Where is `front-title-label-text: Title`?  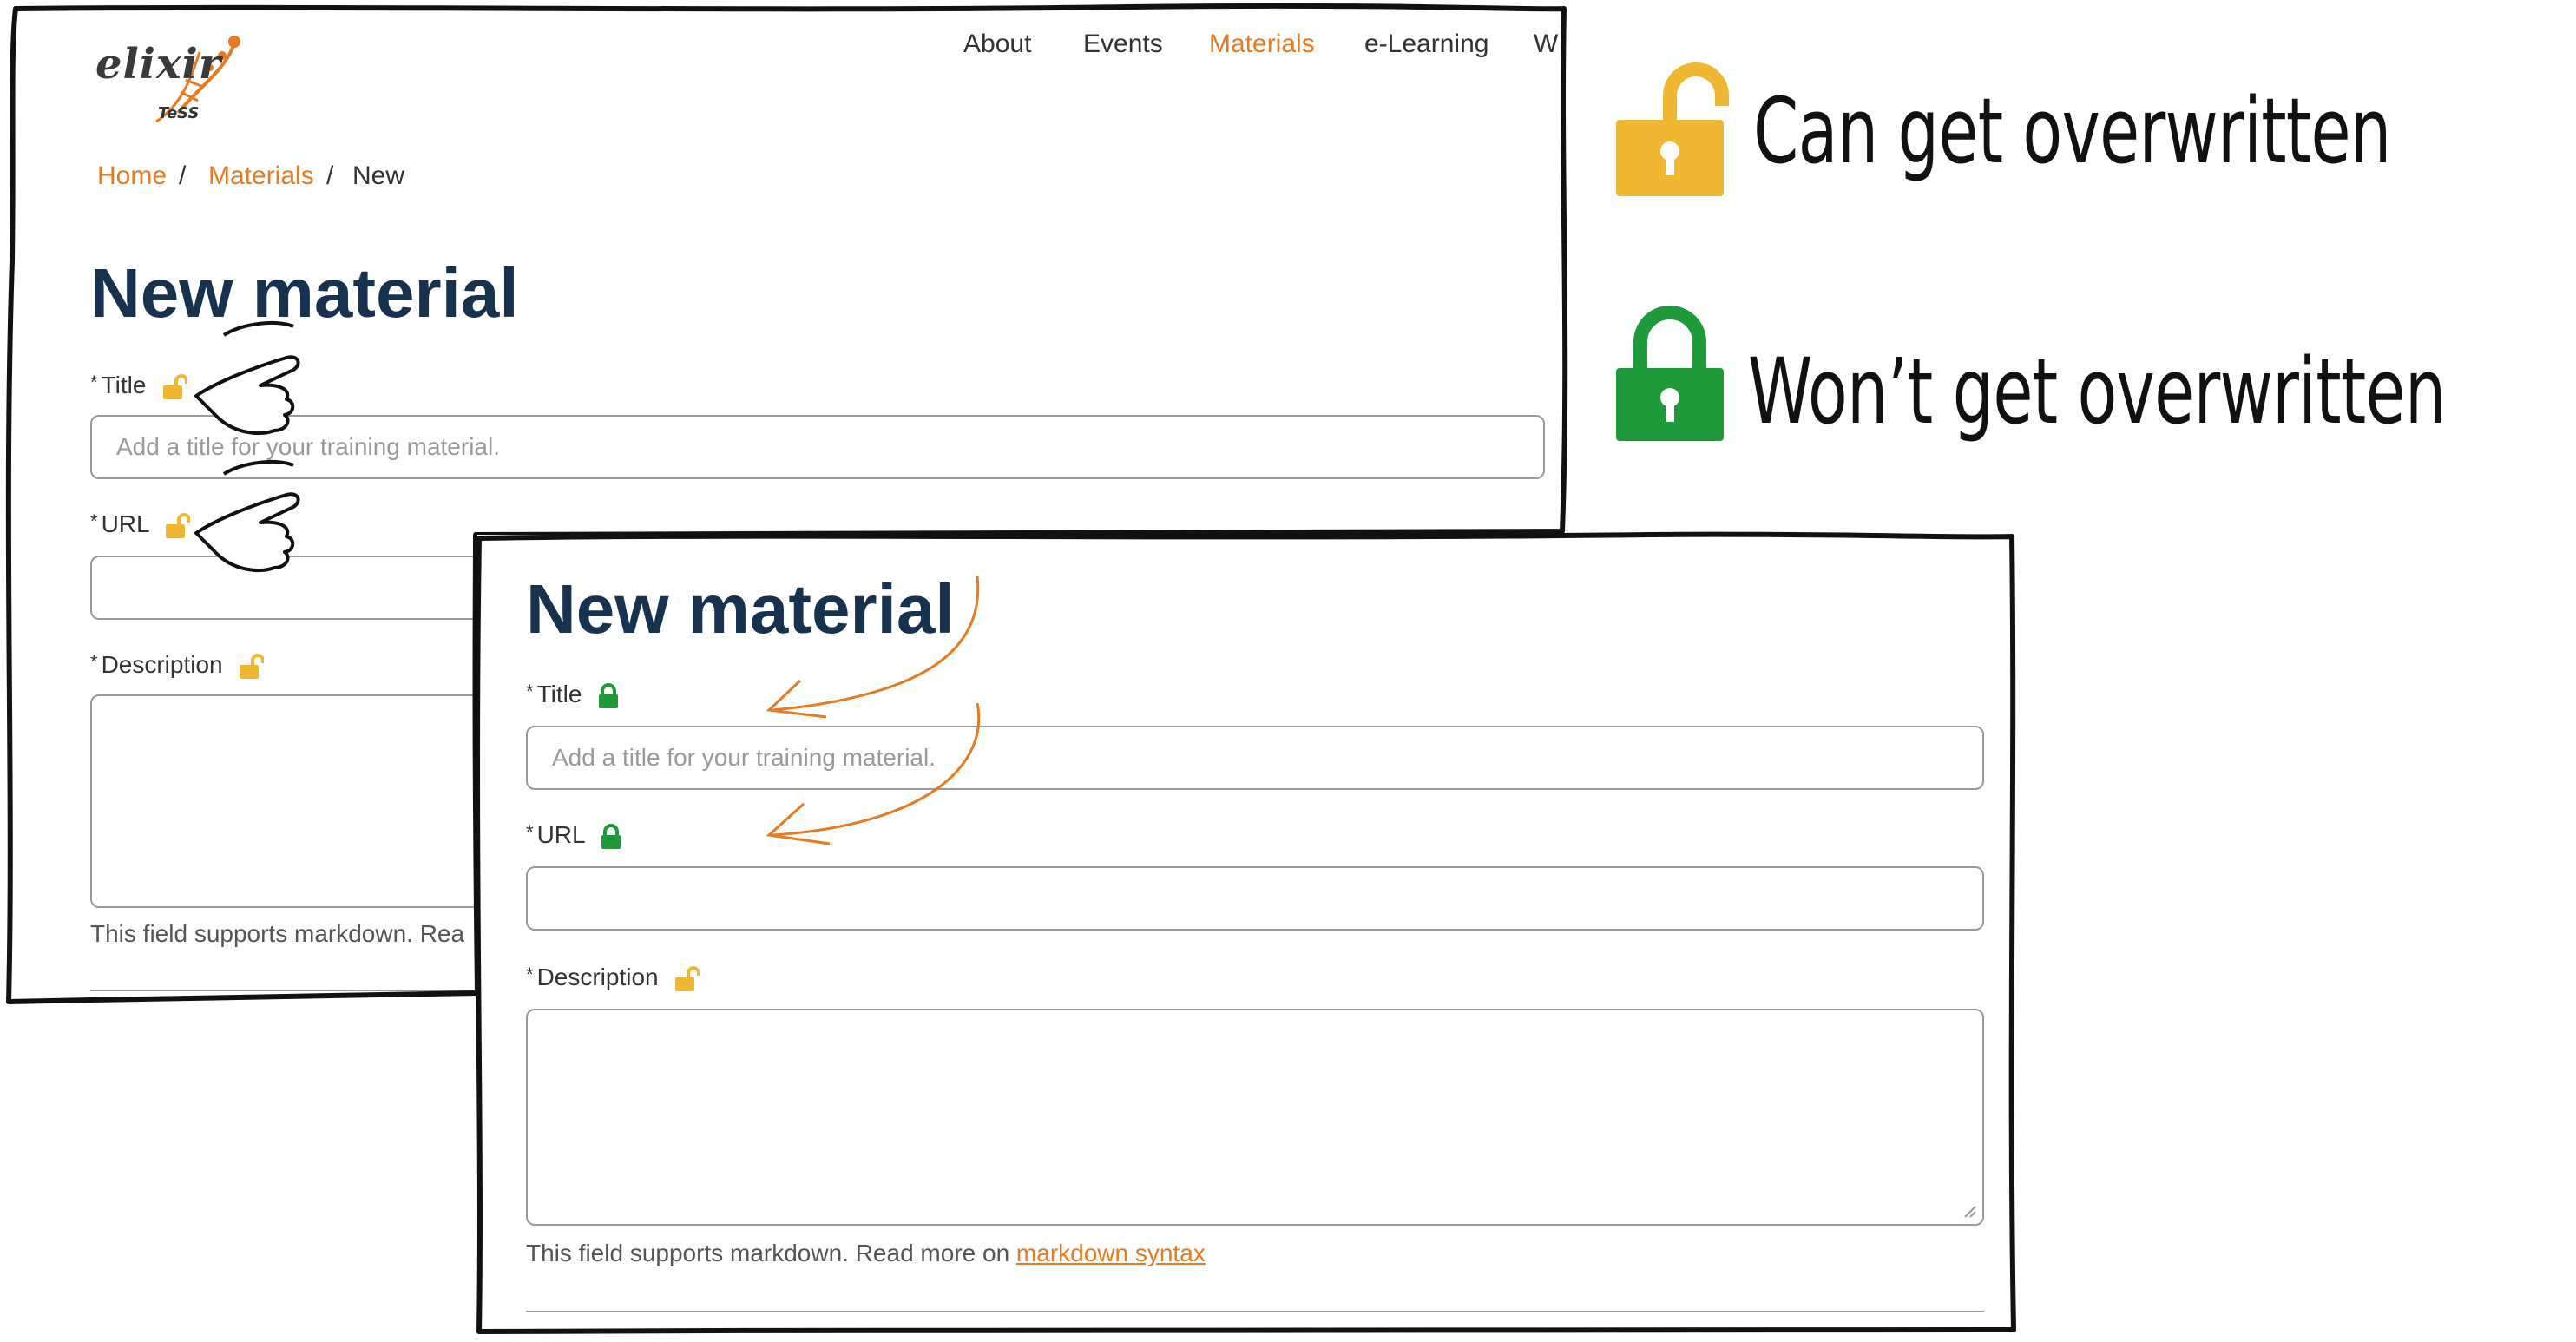
front-title-label-text: Title is located at coordinates (559, 694).